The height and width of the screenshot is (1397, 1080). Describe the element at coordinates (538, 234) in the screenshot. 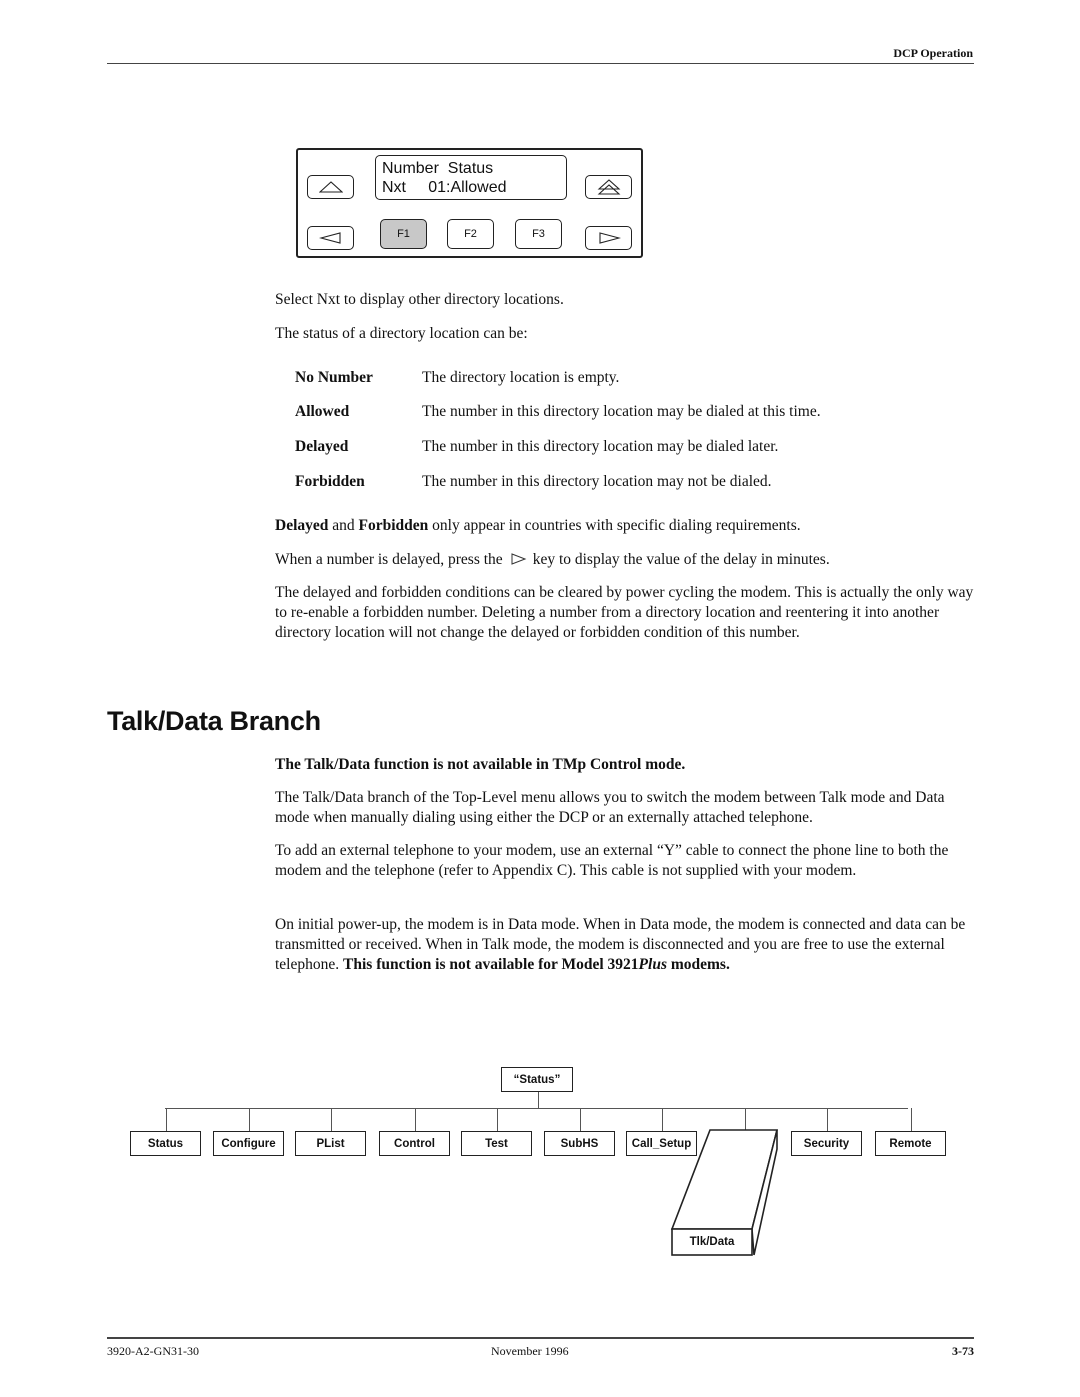

I see `f3-key: F3` at that location.